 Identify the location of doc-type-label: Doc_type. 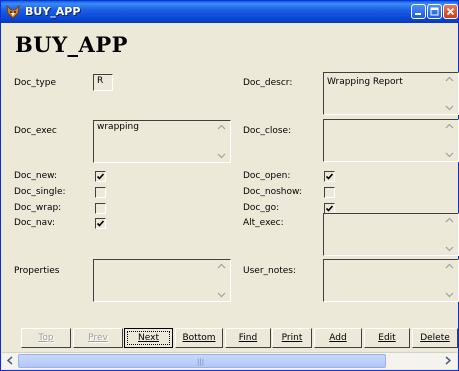
(35, 83).